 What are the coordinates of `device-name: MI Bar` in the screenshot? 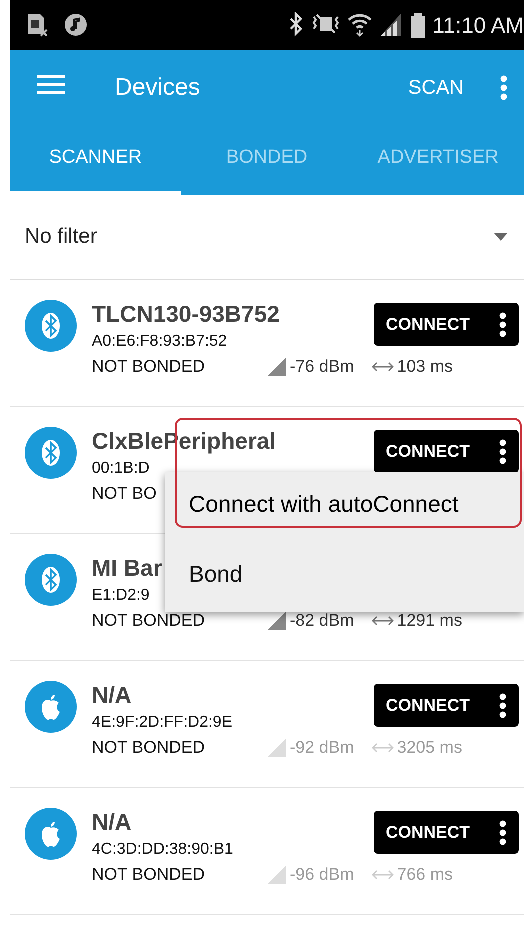 It's located at (127, 568).